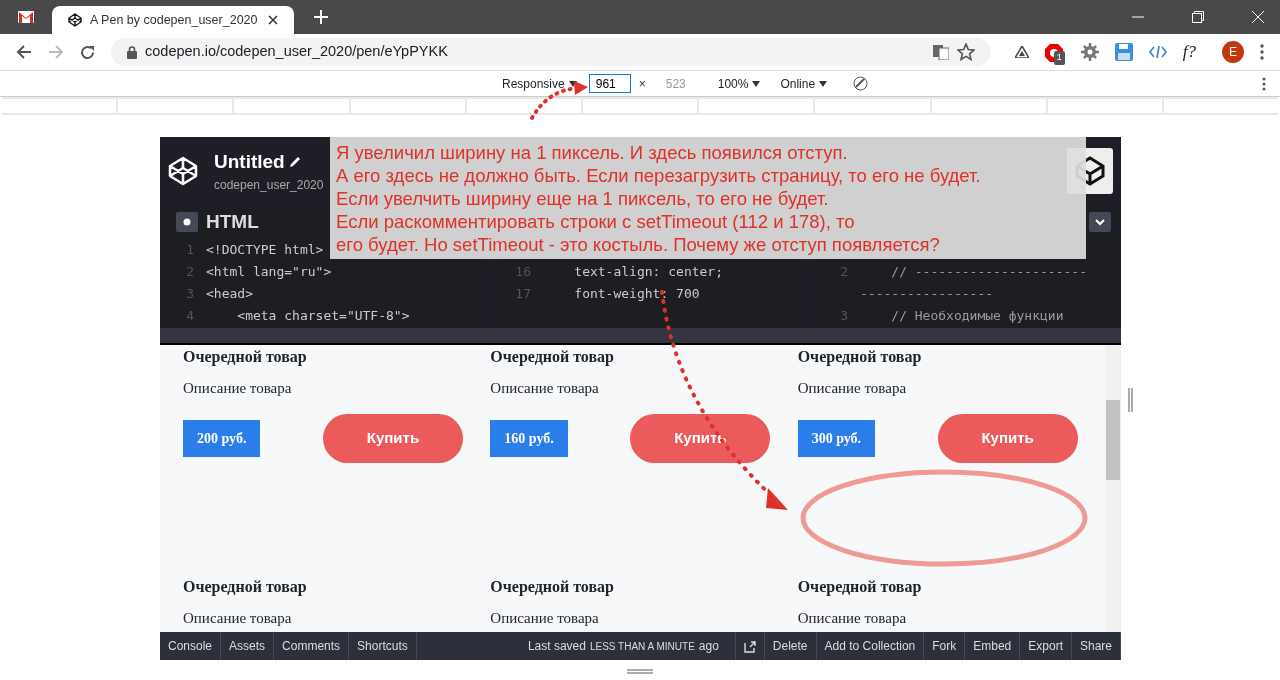 The width and height of the screenshot is (1280, 680). What do you see at coordinates (790, 646) in the screenshot?
I see `footer-button: Delete` at bounding box center [790, 646].